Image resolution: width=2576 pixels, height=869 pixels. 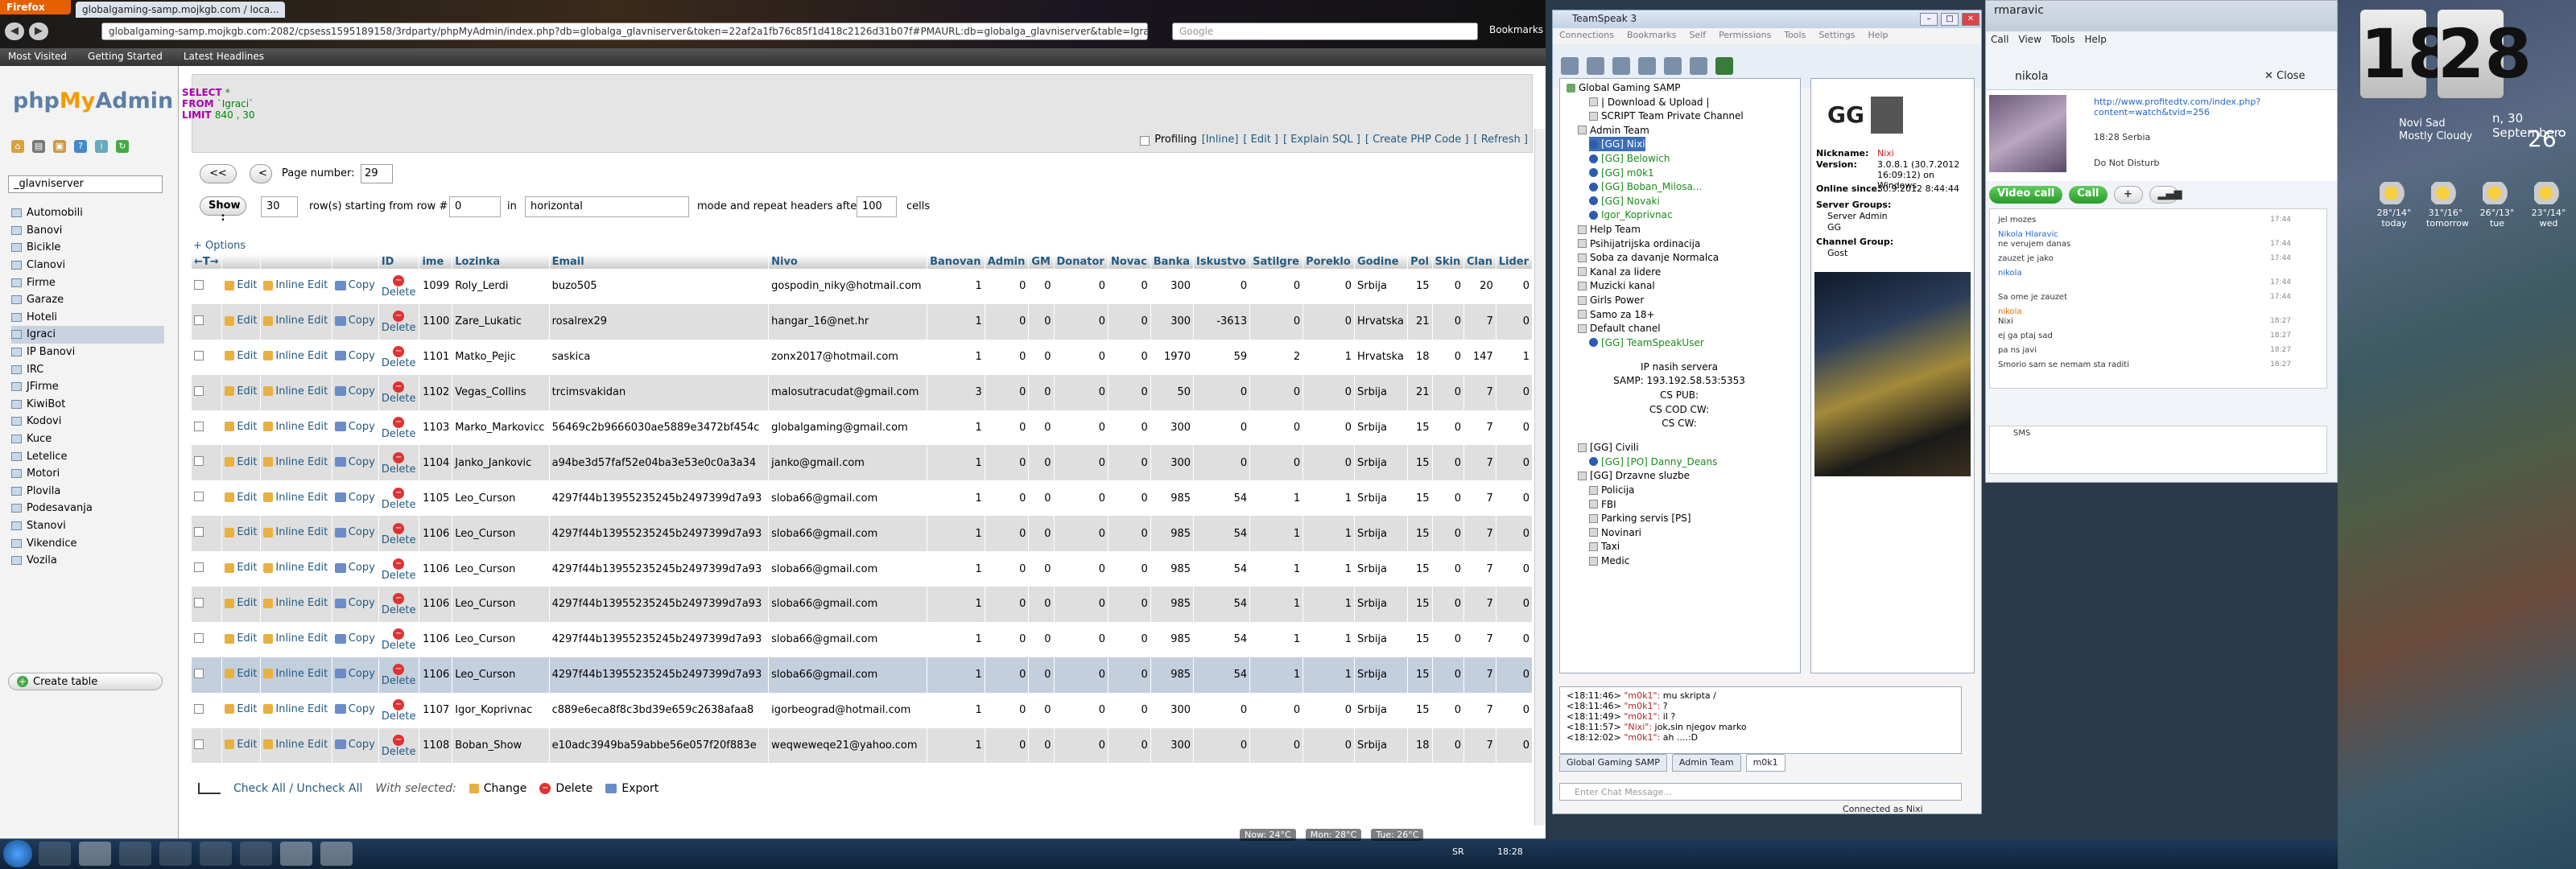 I want to click on skype-icon, so click(x=336, y=854).